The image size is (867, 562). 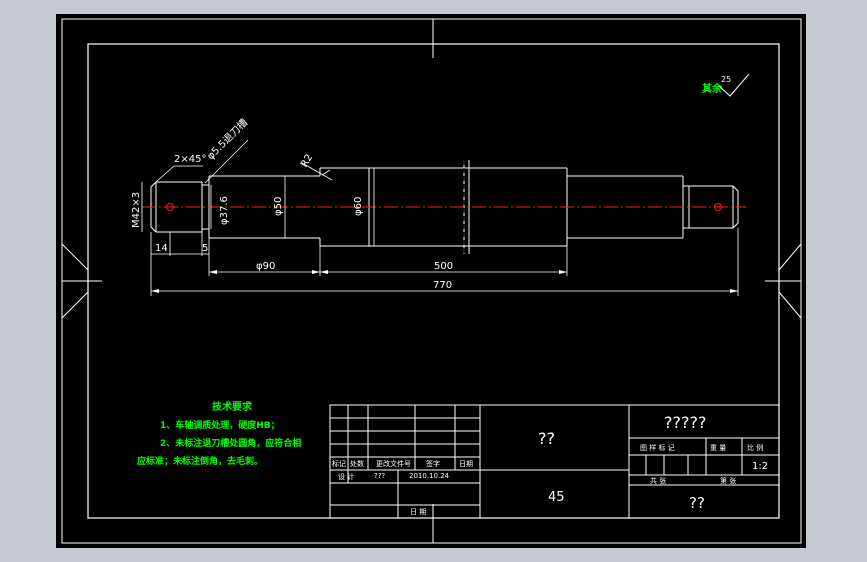 I want to click on tech-line-3: 应标准；未标注倒角，去毛刺。, so click(x=200, y=461).